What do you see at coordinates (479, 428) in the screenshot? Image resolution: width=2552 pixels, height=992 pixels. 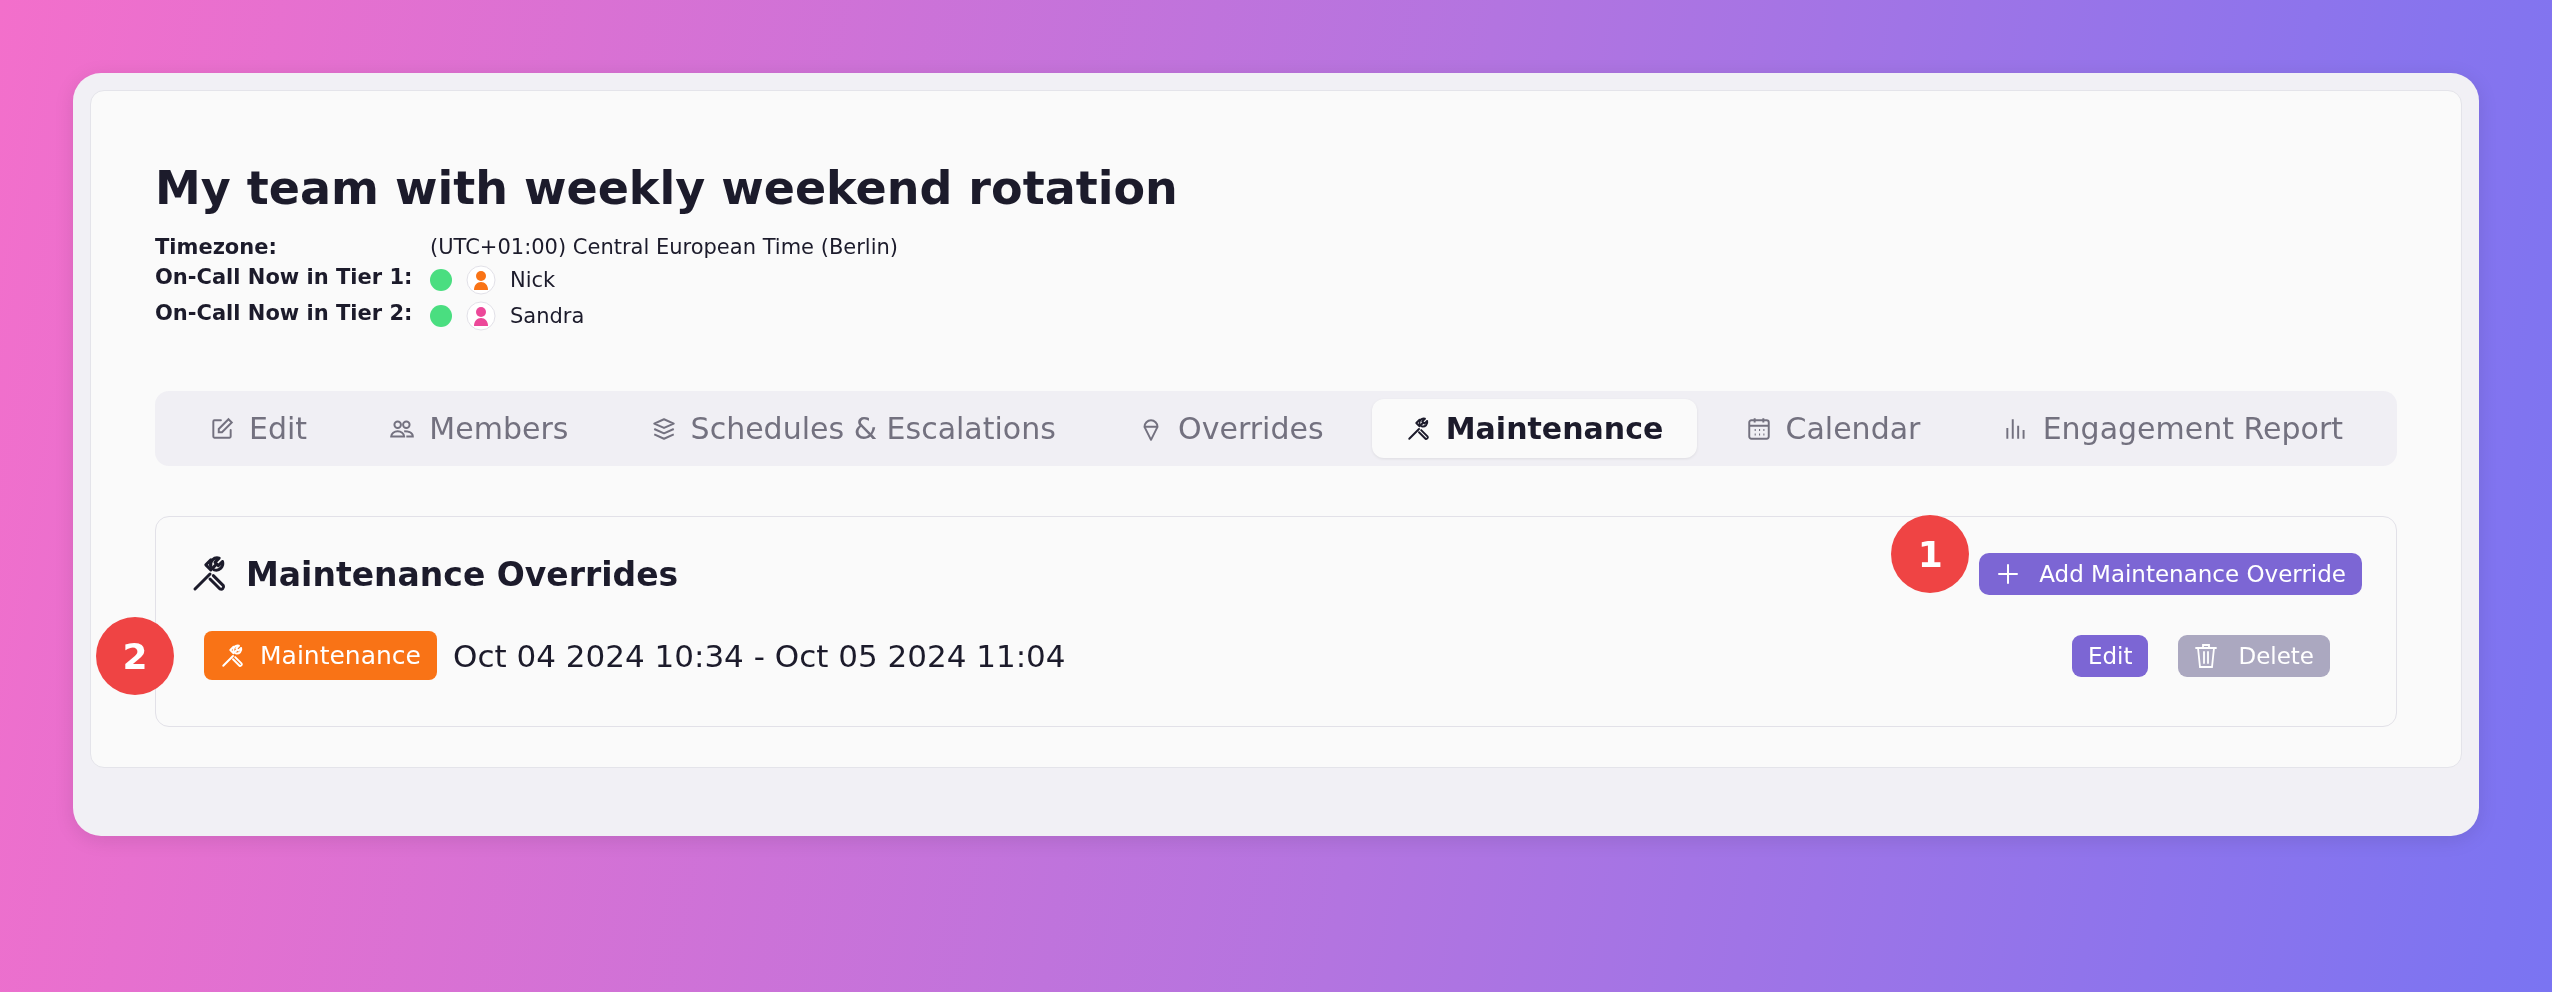 I see `tab: Members` at bounding box center [479, 428].